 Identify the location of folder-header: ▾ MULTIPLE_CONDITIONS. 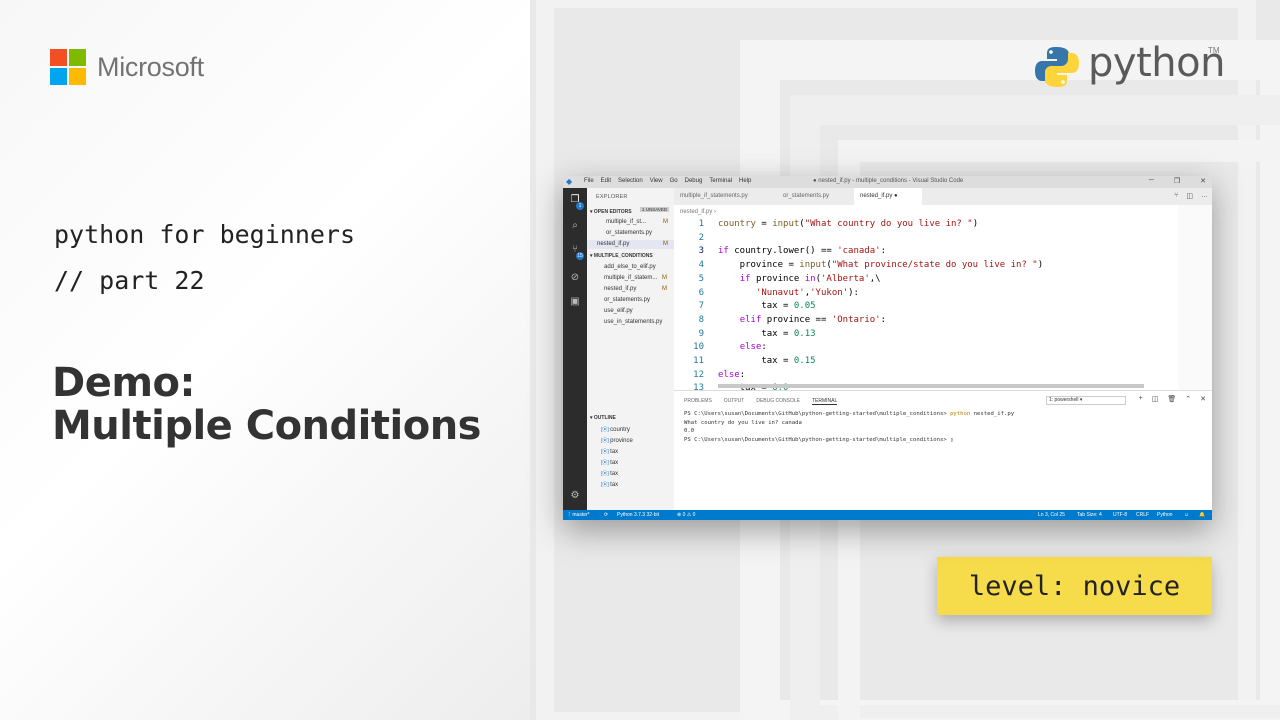
(621, 256).